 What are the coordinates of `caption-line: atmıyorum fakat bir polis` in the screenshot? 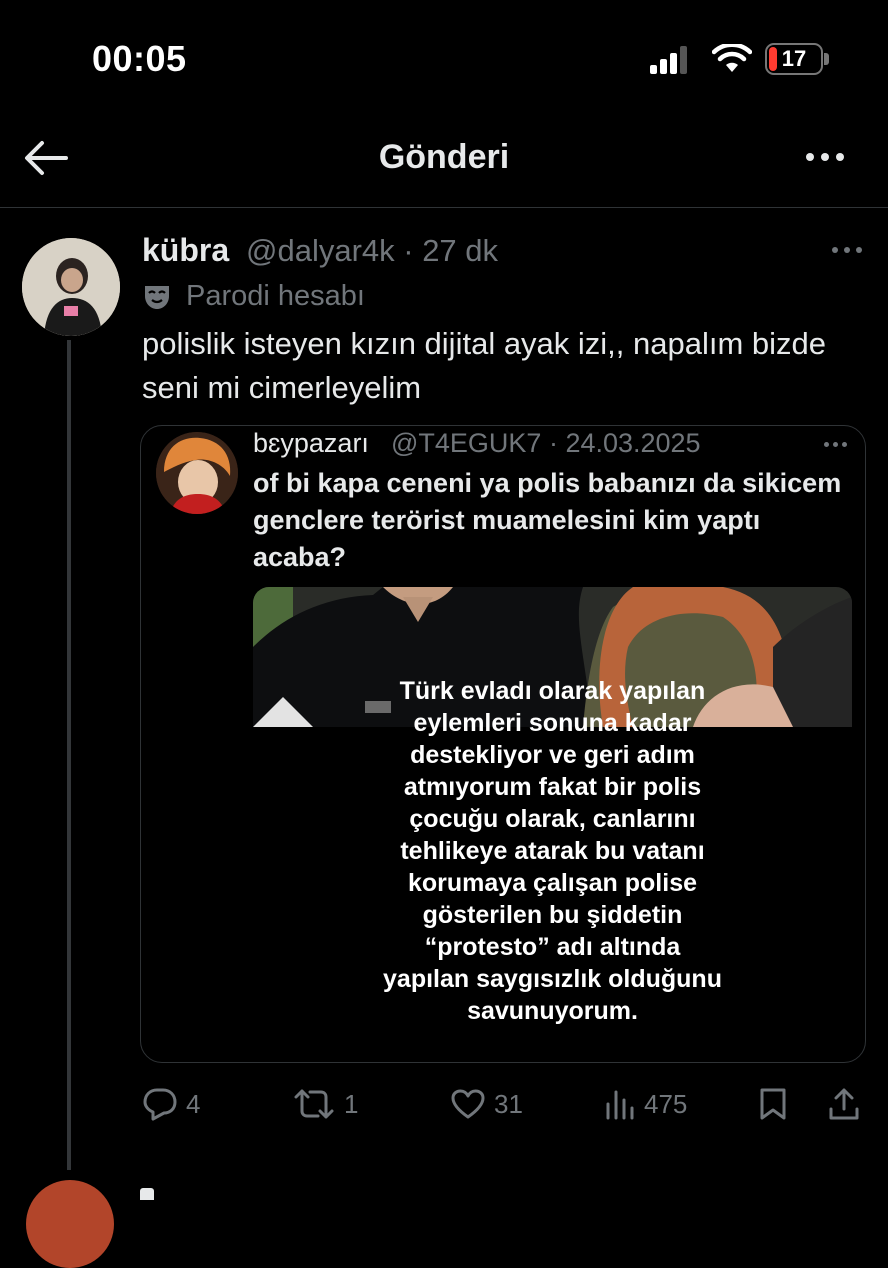 It's located at (552, 787).